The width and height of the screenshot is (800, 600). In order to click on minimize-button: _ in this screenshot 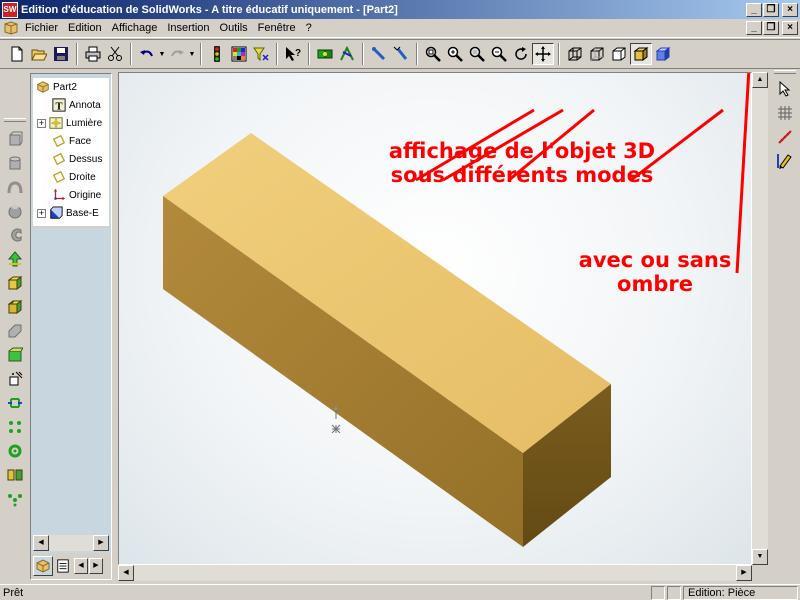, I will do `click(754, 9)`.